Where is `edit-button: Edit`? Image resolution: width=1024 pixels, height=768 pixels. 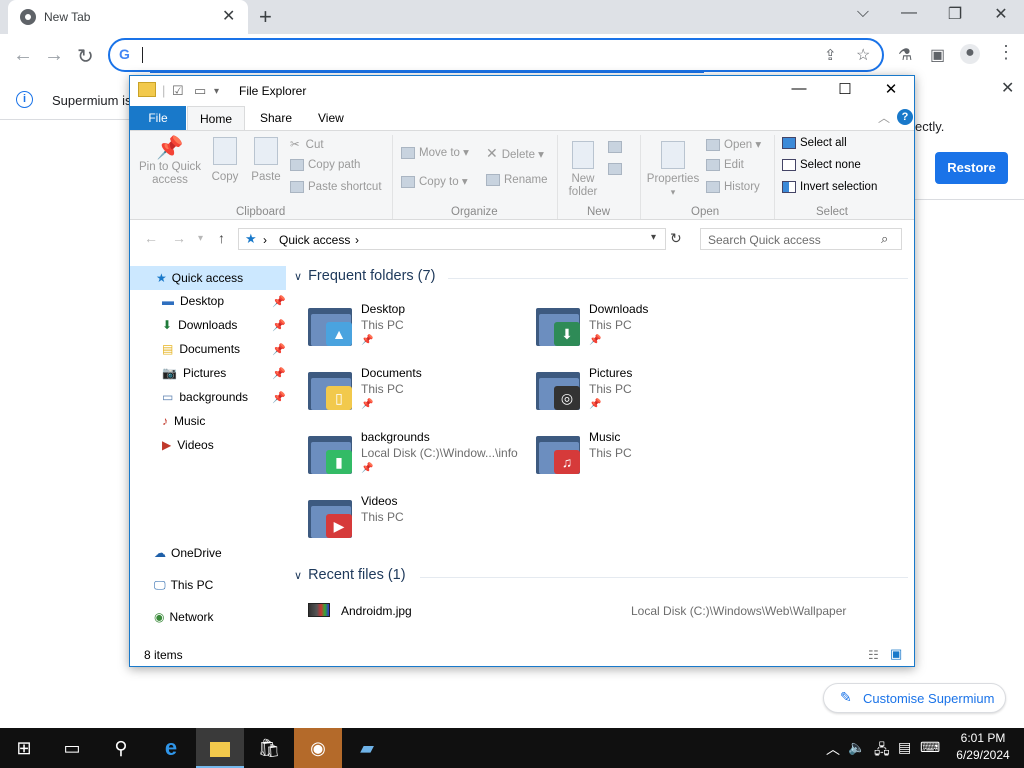 edit-button: Edit is located at coordinates (725, 165).